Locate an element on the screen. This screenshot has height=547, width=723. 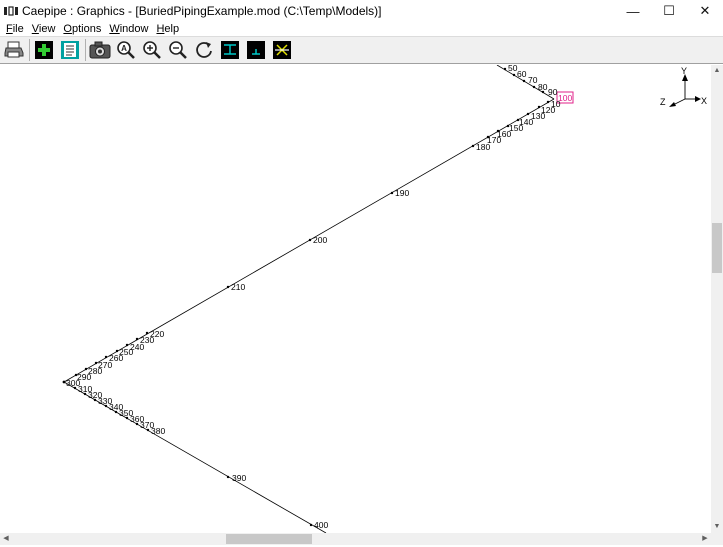
view-side-button is located at coordinates (256, 50).